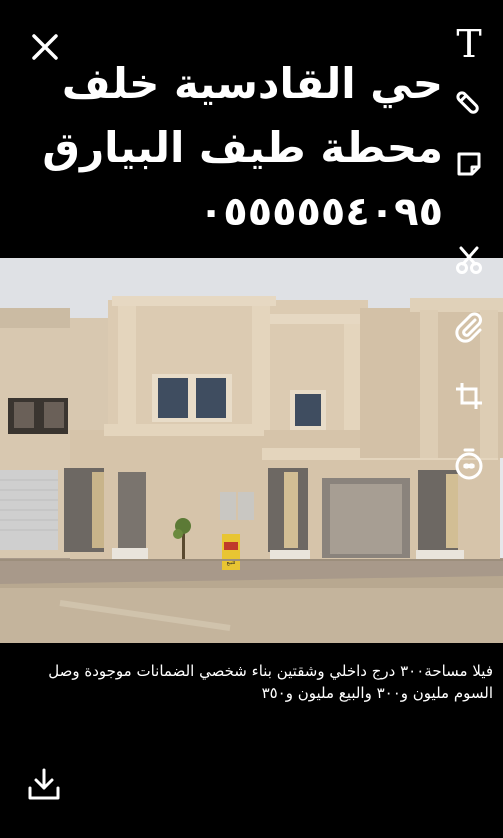 The height and width of the screenshot is (838, 503). I want to click on sticker-tool-button, so click(469, 164).